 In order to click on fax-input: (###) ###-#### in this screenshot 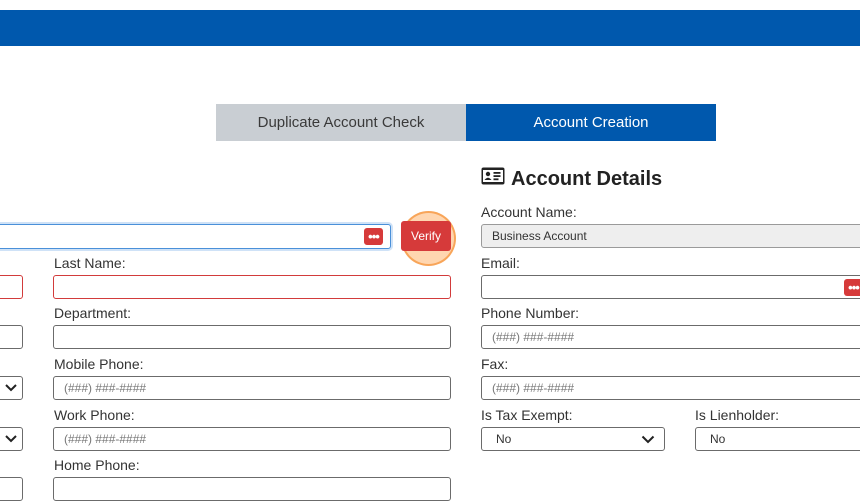, I will do `click(670, 388)`.